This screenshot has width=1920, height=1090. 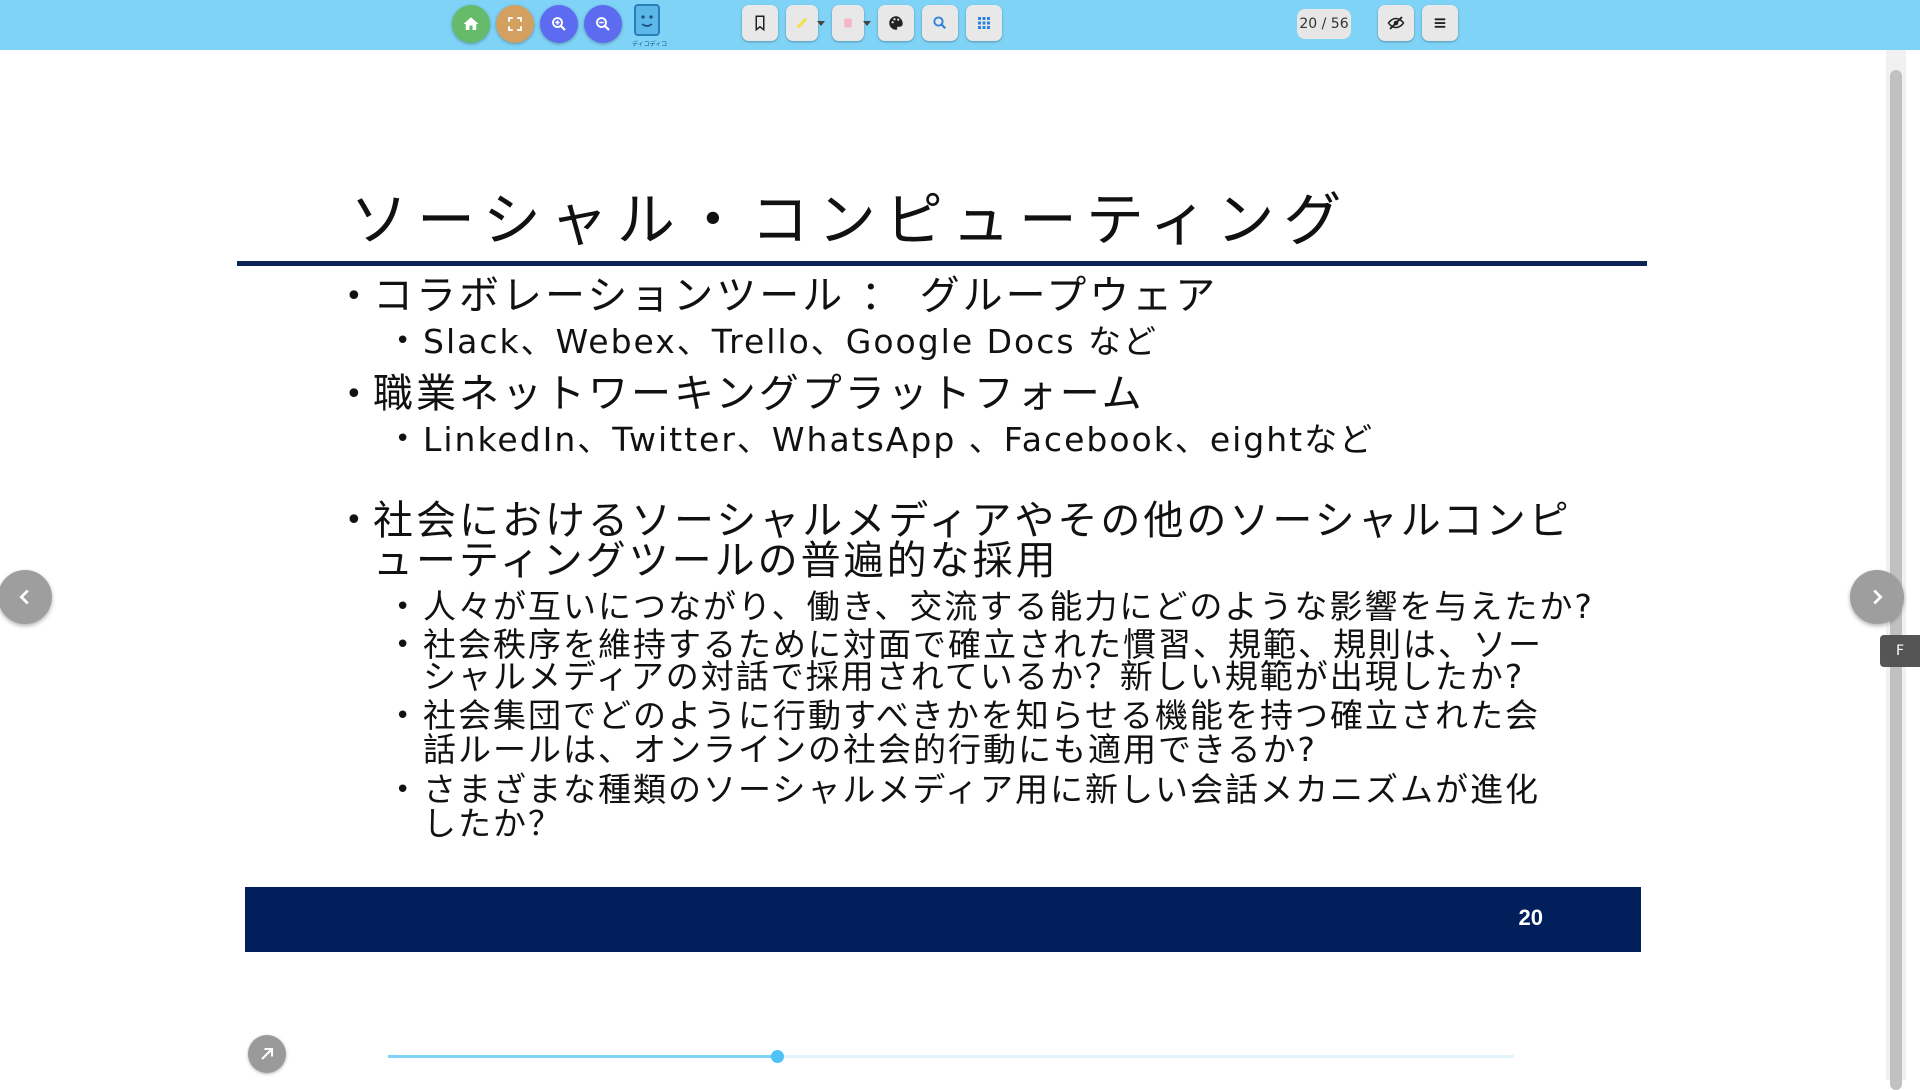 What do you see at coordinates (951, 1056) in the screenshot?
I see `page-progress-slider` at bounding box center [951, 1056].